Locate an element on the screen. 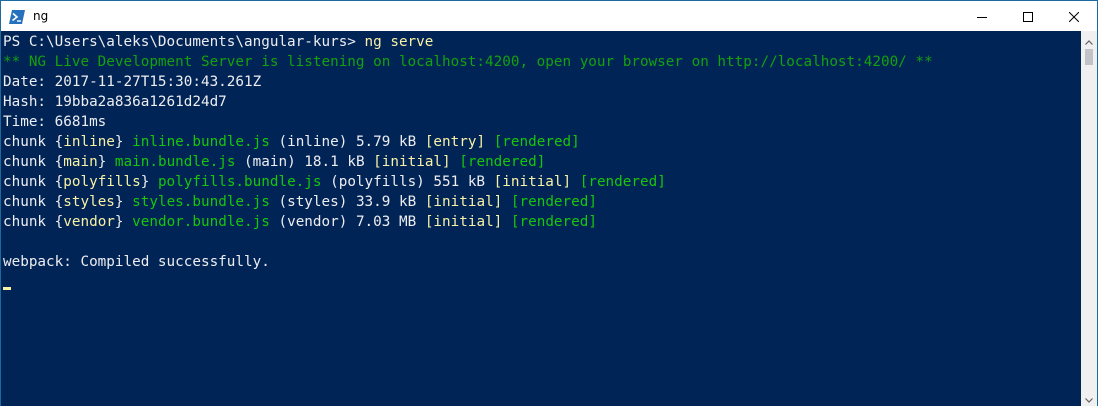 The image size is (1099, 407). vertical-scrollbar is located at coordinates (1089, 218).